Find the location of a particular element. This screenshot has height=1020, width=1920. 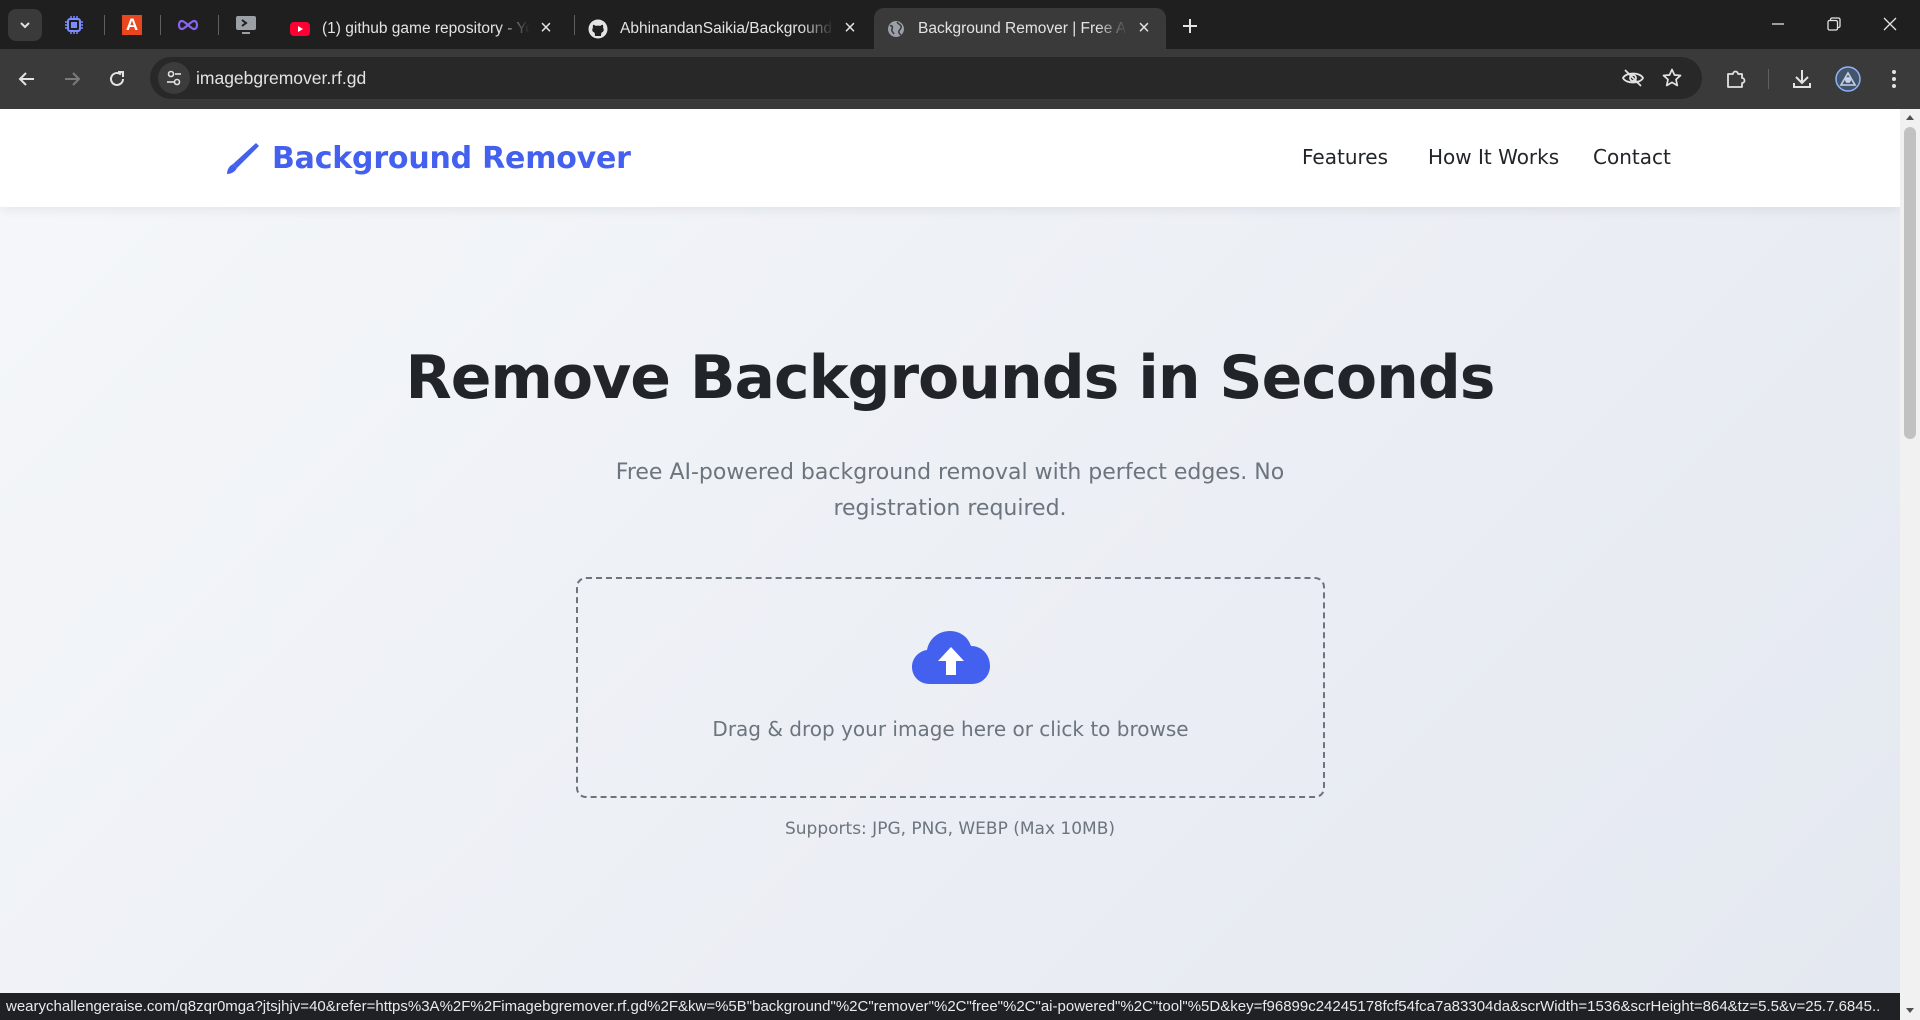

remote-desktop-icon is located at coordinates (246, 25).